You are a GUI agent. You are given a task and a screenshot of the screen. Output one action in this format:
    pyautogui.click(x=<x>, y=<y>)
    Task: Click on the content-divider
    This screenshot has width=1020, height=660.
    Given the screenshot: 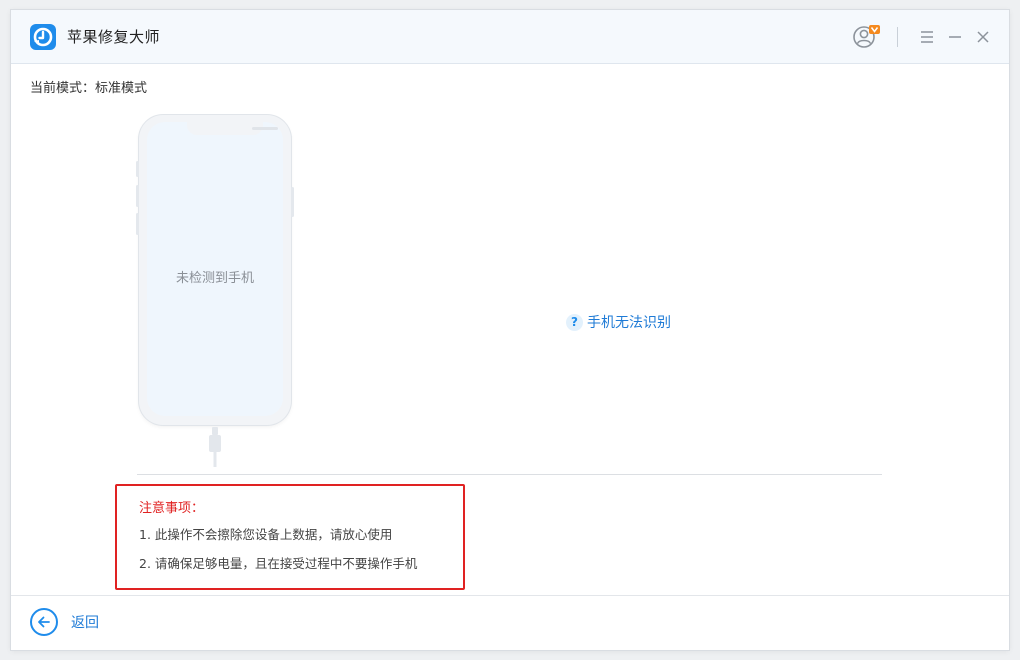 What is the action you would take?
    pyautogui.click(x=509, y=474)
    